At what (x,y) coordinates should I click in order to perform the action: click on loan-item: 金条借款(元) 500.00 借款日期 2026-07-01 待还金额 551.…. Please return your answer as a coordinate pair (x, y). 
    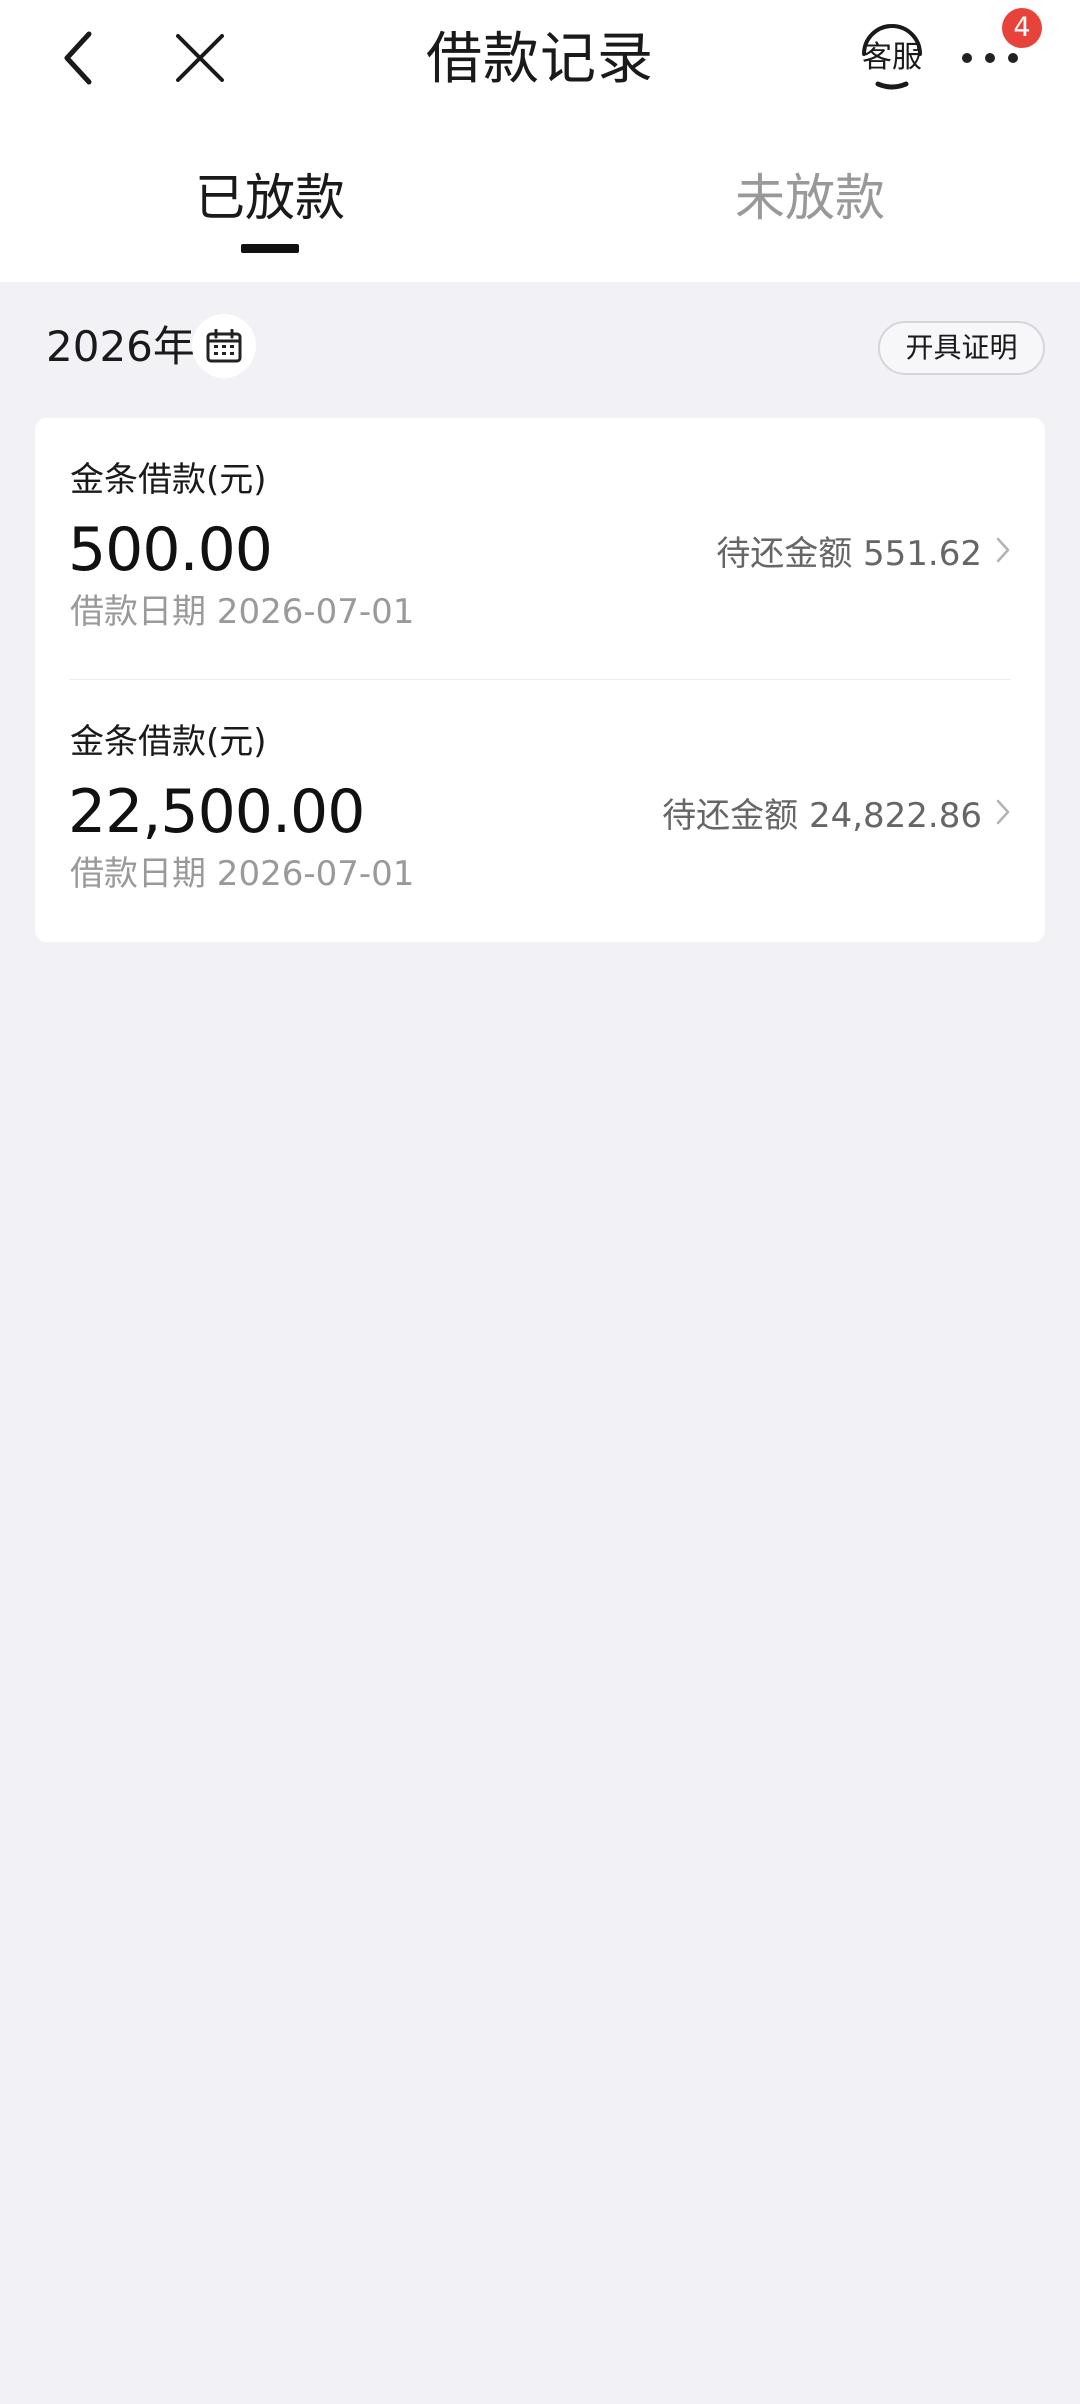
    Looking at the image, I should click on (540, 549).